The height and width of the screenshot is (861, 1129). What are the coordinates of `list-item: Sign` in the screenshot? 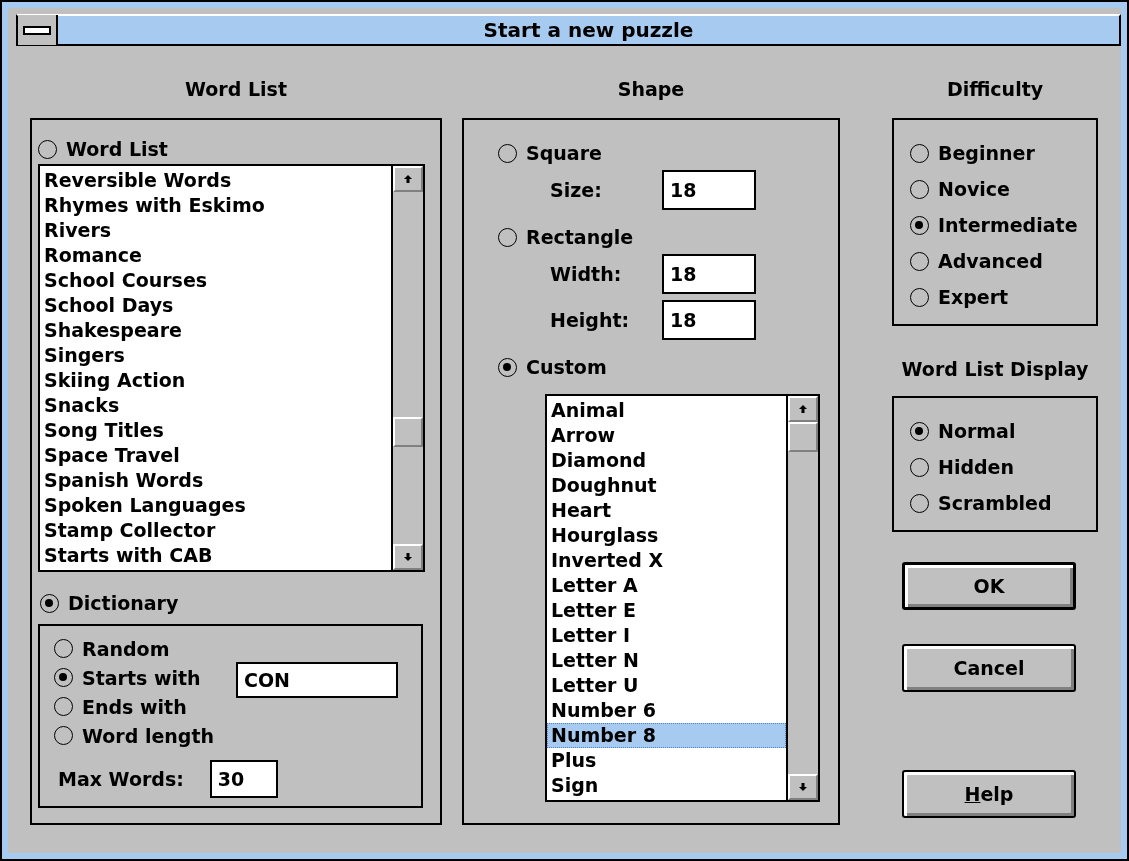 It's located at (666, 785).